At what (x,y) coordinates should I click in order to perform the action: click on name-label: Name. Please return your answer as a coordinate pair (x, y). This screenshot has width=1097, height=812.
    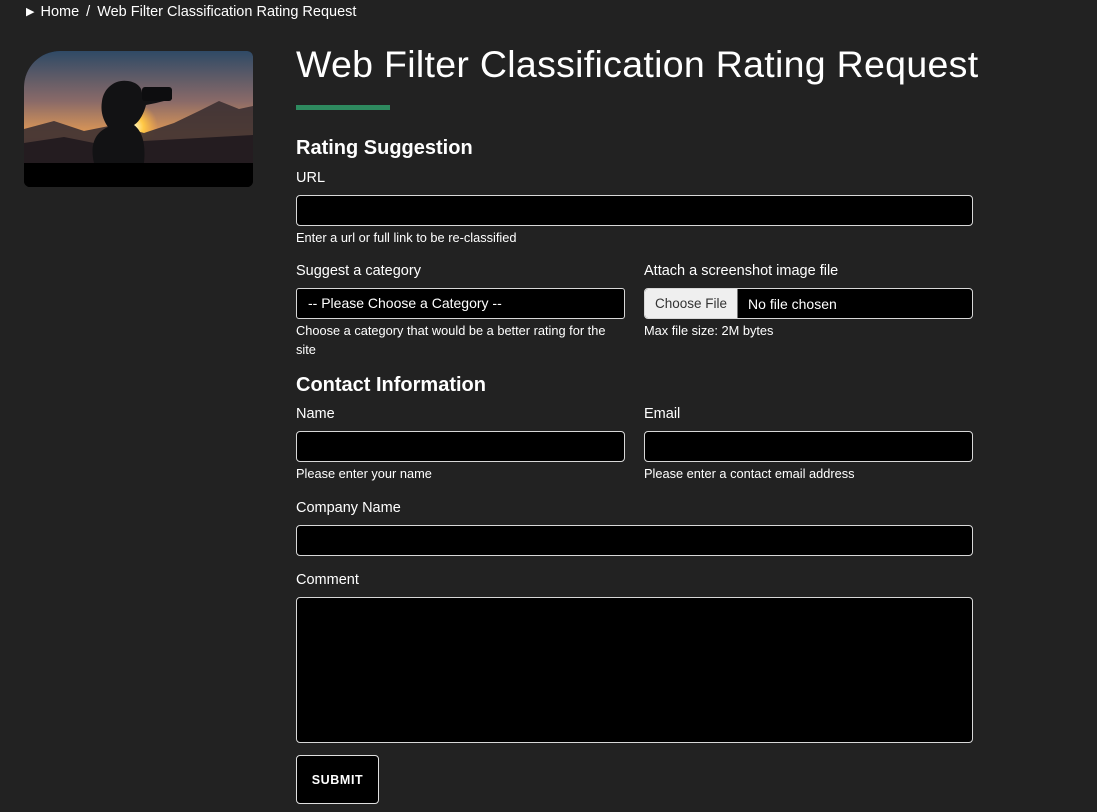
    Looking at the image, I should click on (315, 414).